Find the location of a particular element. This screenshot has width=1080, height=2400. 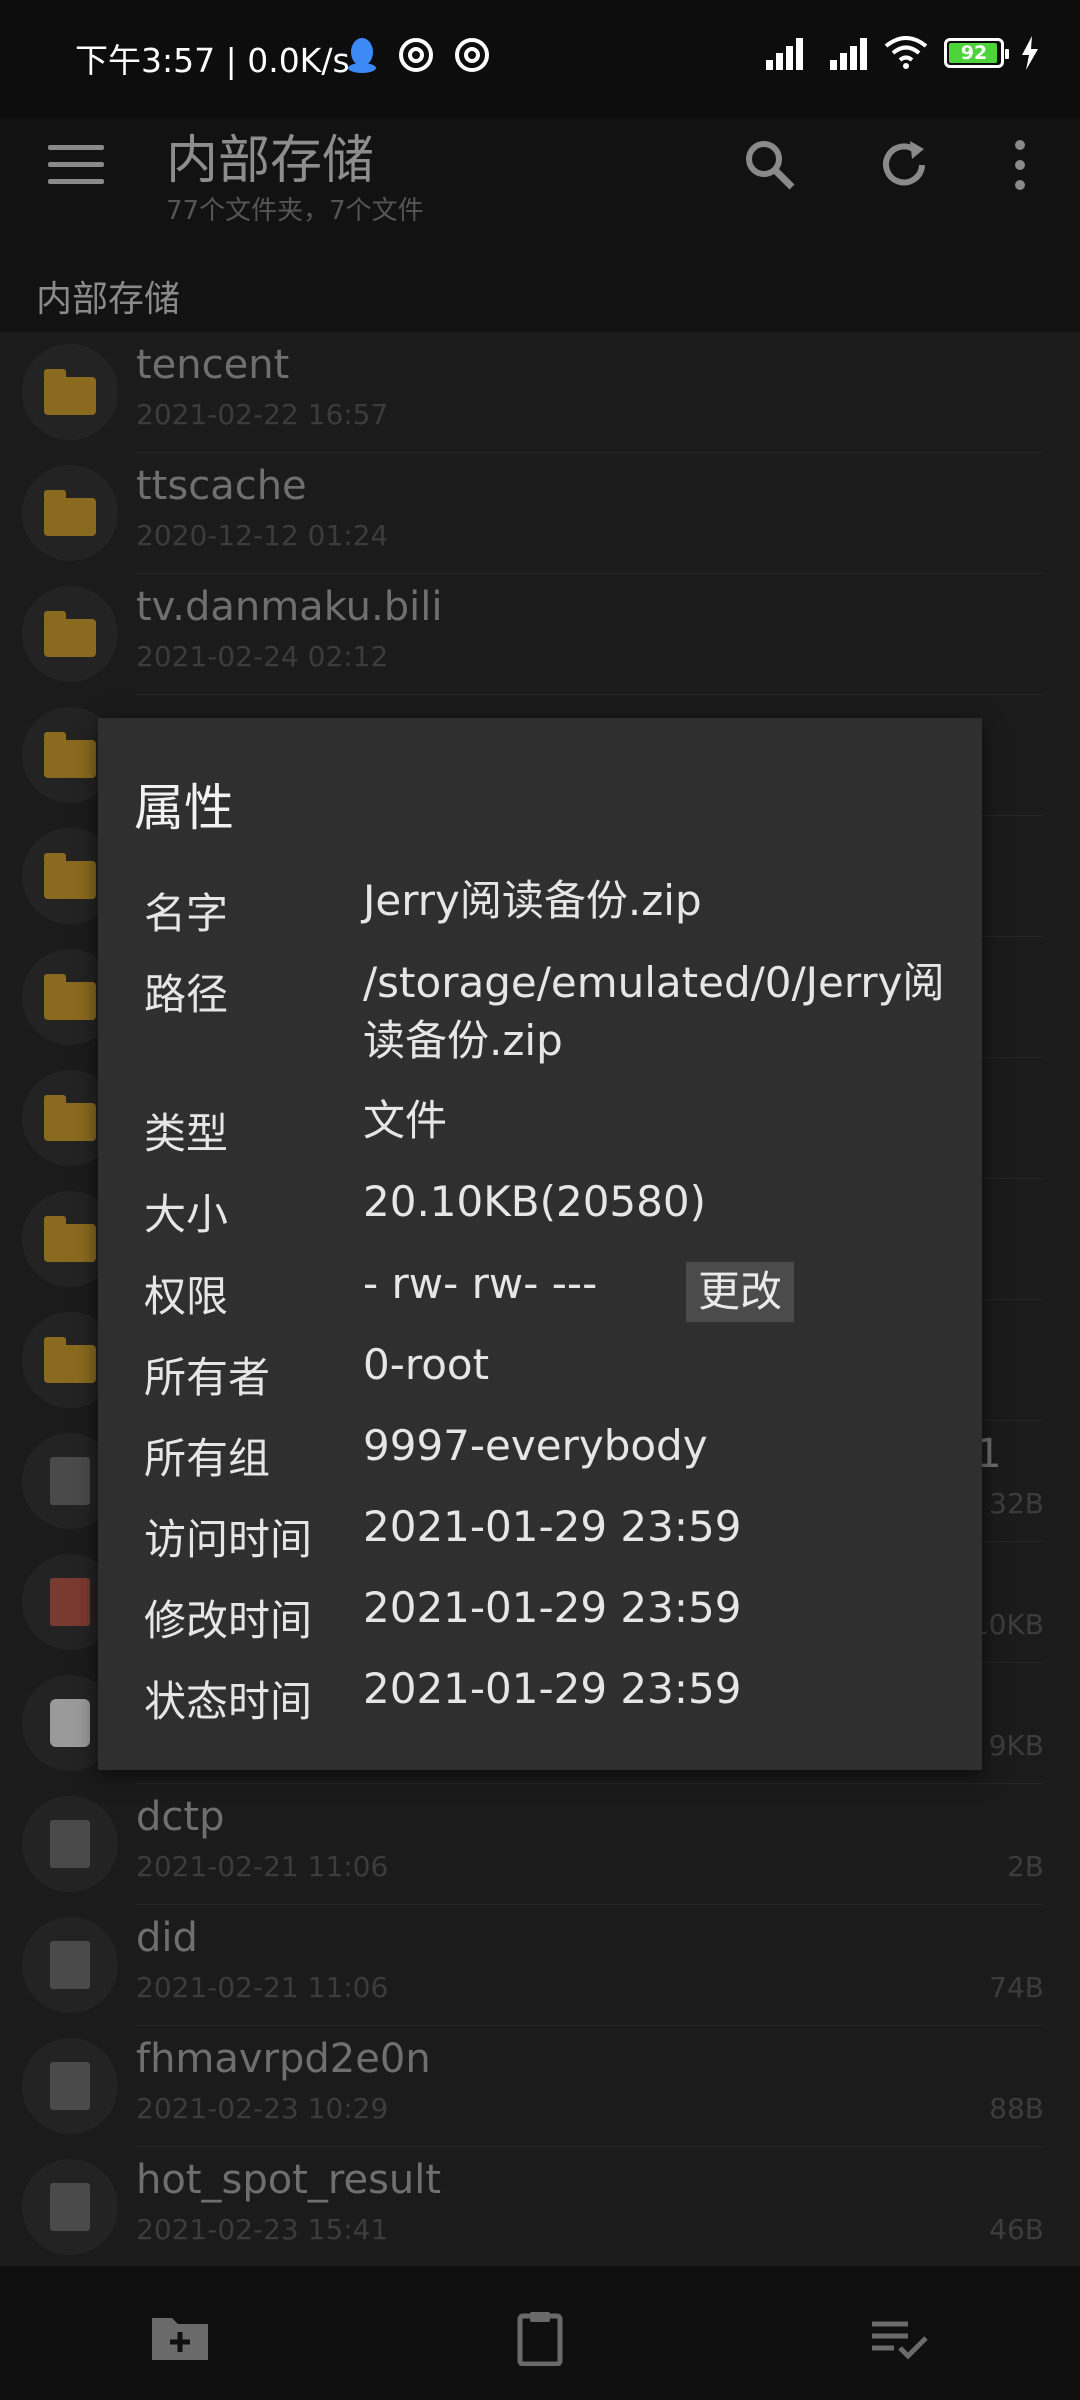

prop-value-name: Jerry阅读备份.zip is located at coordinates (532, 900).